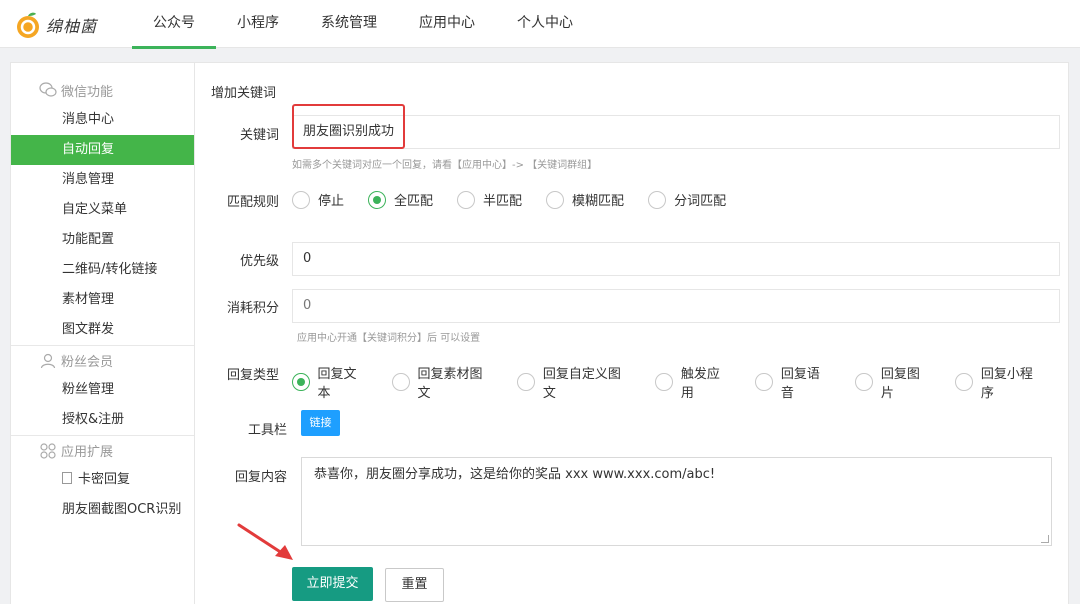  What do you see at coordinates (87, 362) in the screenshot?
I see `sidebar-group-label: 粉丝会员` at bounding box center [87, 362].